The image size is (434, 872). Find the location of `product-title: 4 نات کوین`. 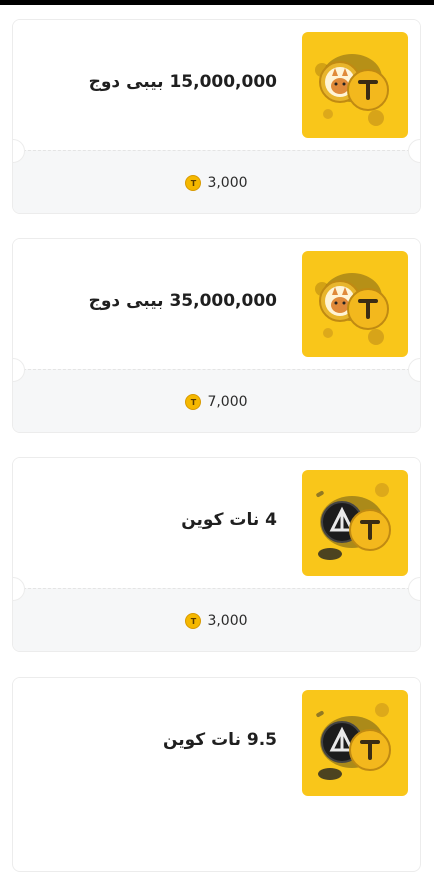

product-title: 4 نات کوین is located at coordinates (229, 520).